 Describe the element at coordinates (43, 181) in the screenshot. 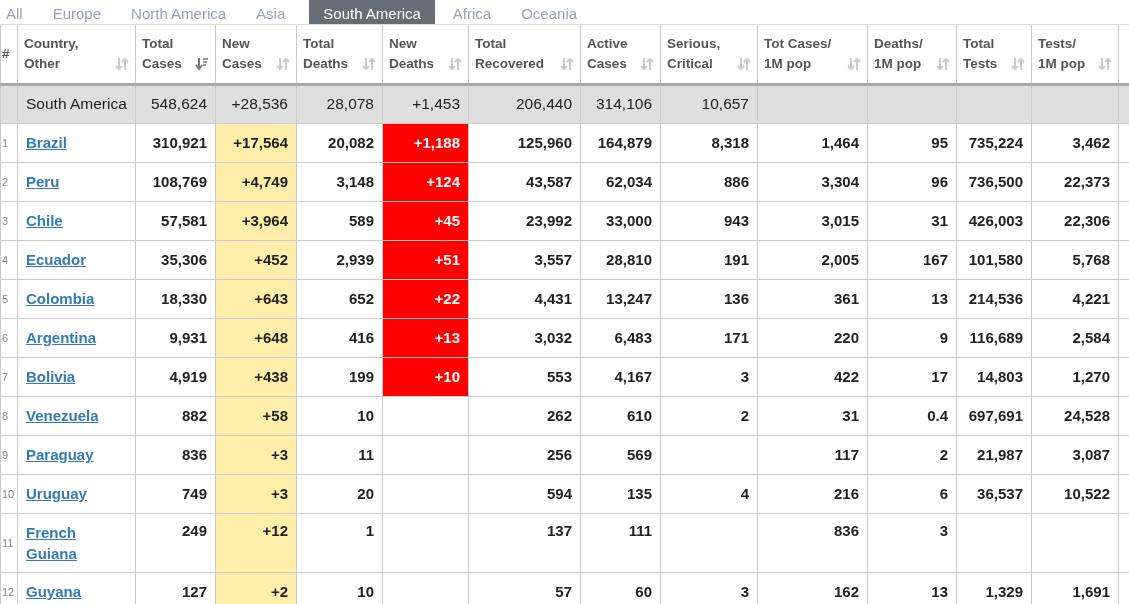

I see `country-link: Peru` at that location.